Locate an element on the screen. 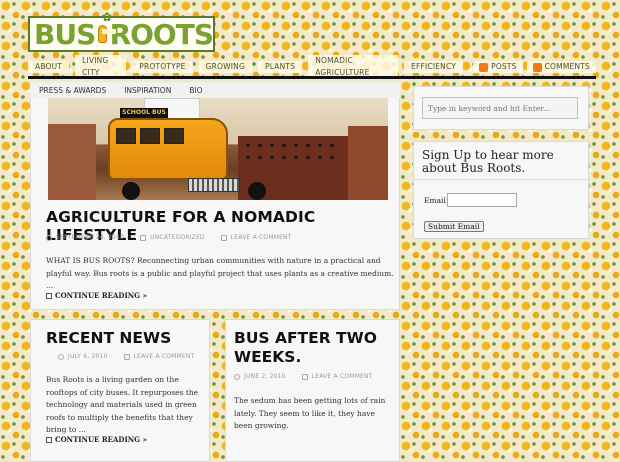 The image size is (620, 462). comments-feed-link: COMMENTS is located at coordinates (561, 67).